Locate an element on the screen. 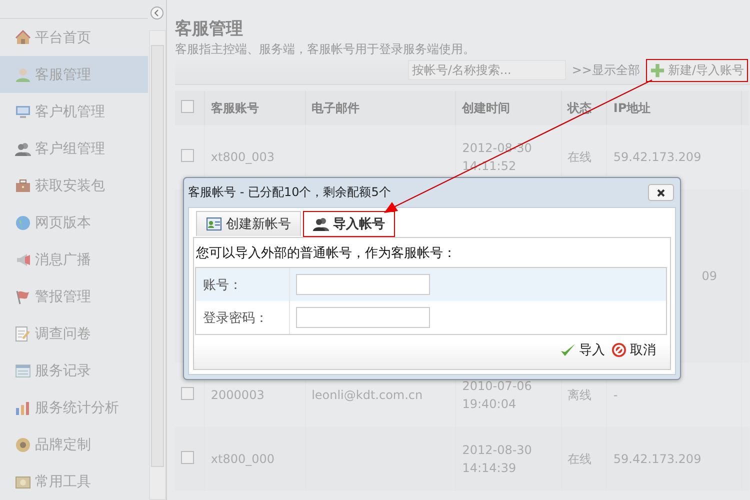  table-cell: 2000003 is located at coordinates (237, 395).